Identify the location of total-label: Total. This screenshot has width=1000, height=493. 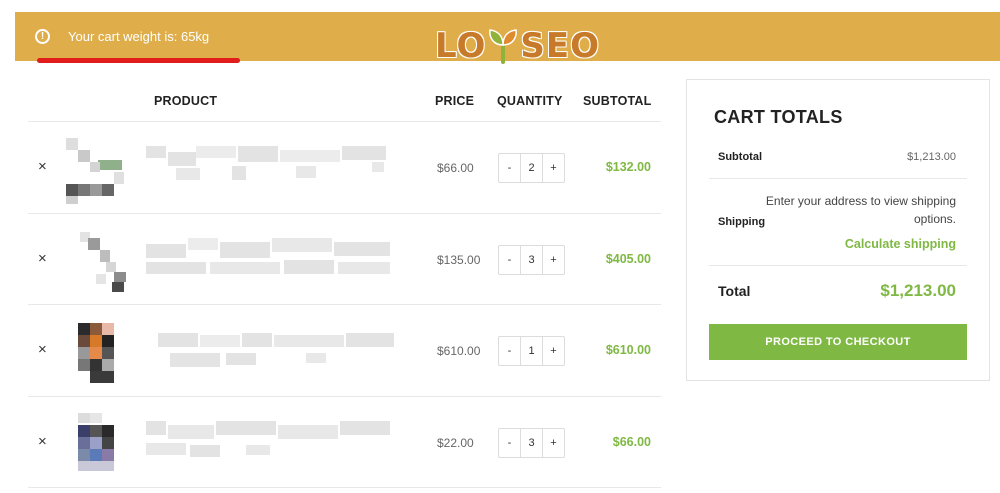
(734, 291).